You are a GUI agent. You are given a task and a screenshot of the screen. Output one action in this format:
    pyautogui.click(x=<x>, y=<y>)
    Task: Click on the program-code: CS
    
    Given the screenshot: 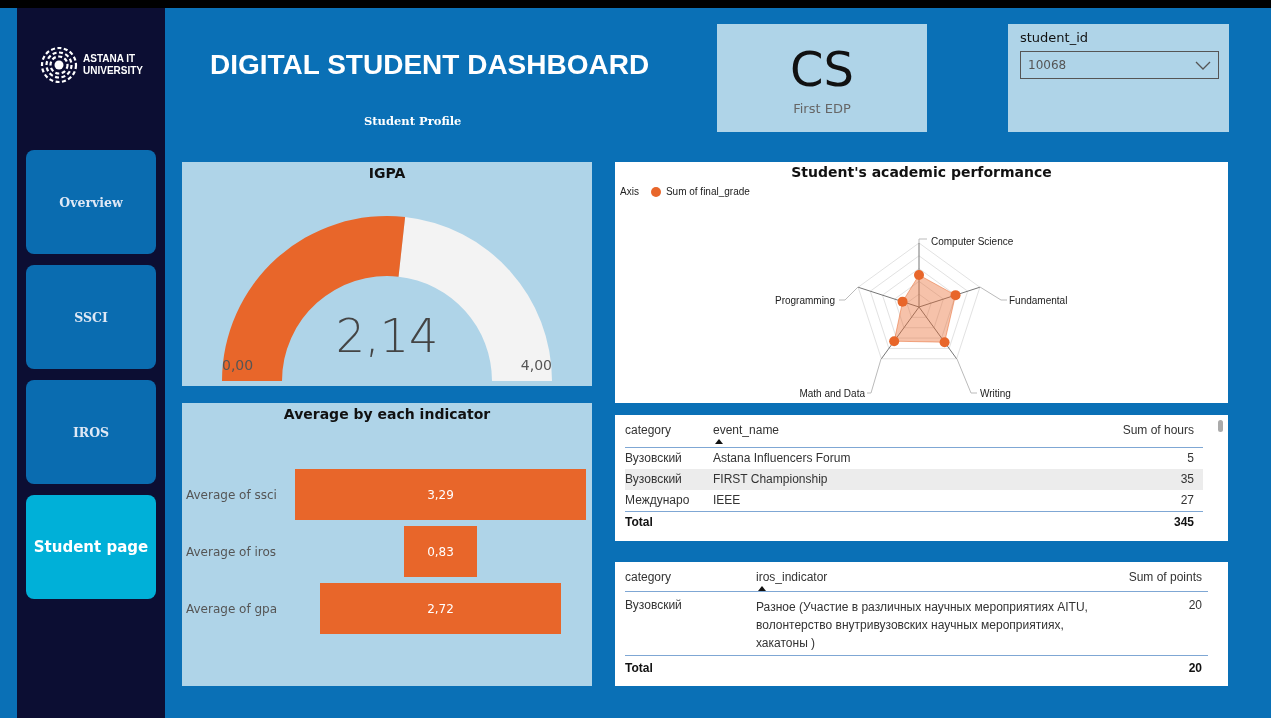 What is the action you would take?
    pyautogui.click(x=822, y=68)
    